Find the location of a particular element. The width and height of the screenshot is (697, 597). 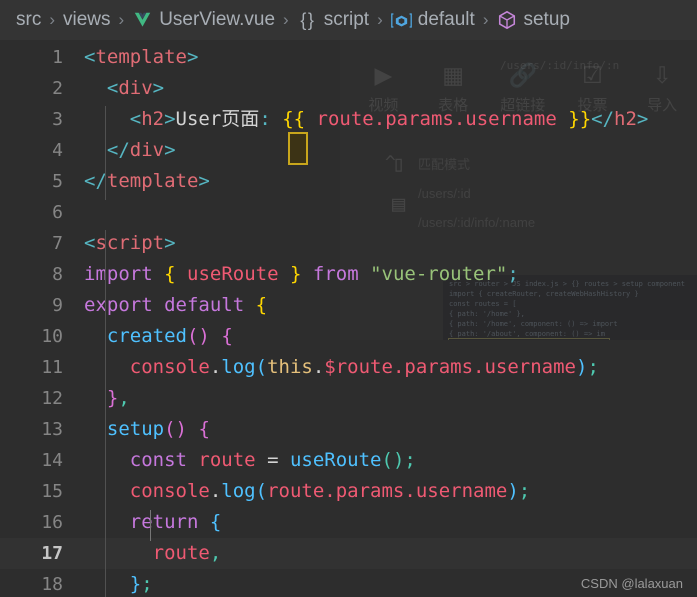

breadcrumb-label: src is located at coordinates (29, 19).